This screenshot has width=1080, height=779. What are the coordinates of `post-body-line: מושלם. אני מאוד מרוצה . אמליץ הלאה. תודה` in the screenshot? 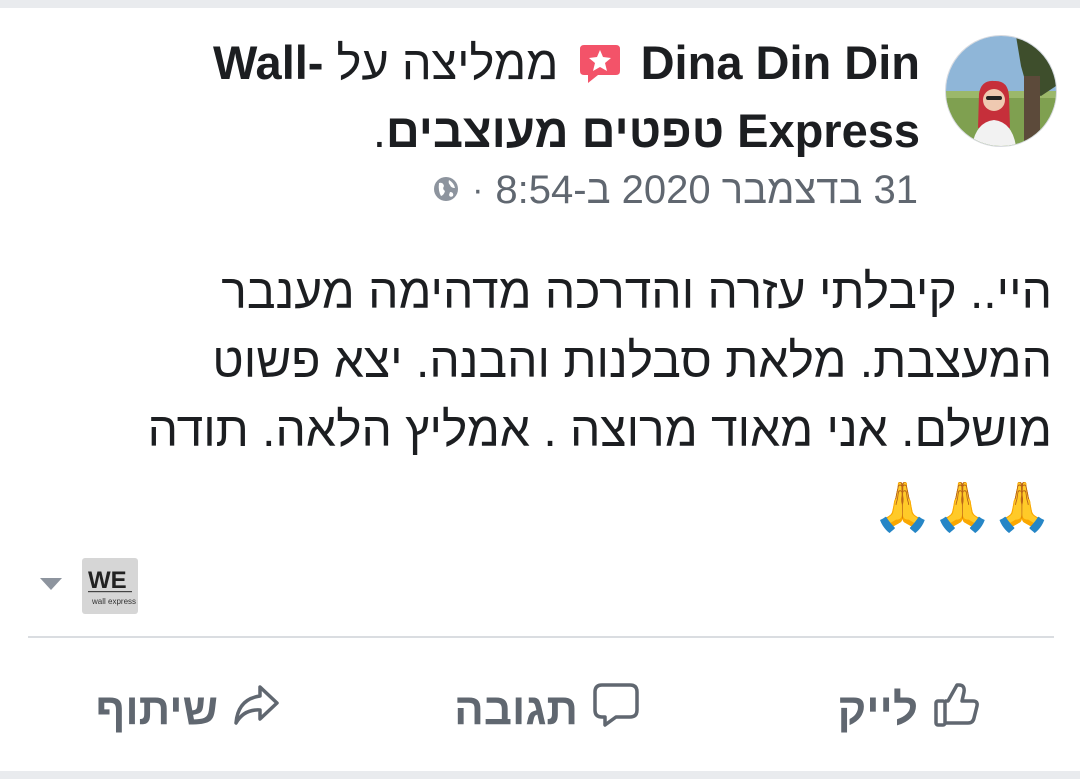 It's located at (599, 430).